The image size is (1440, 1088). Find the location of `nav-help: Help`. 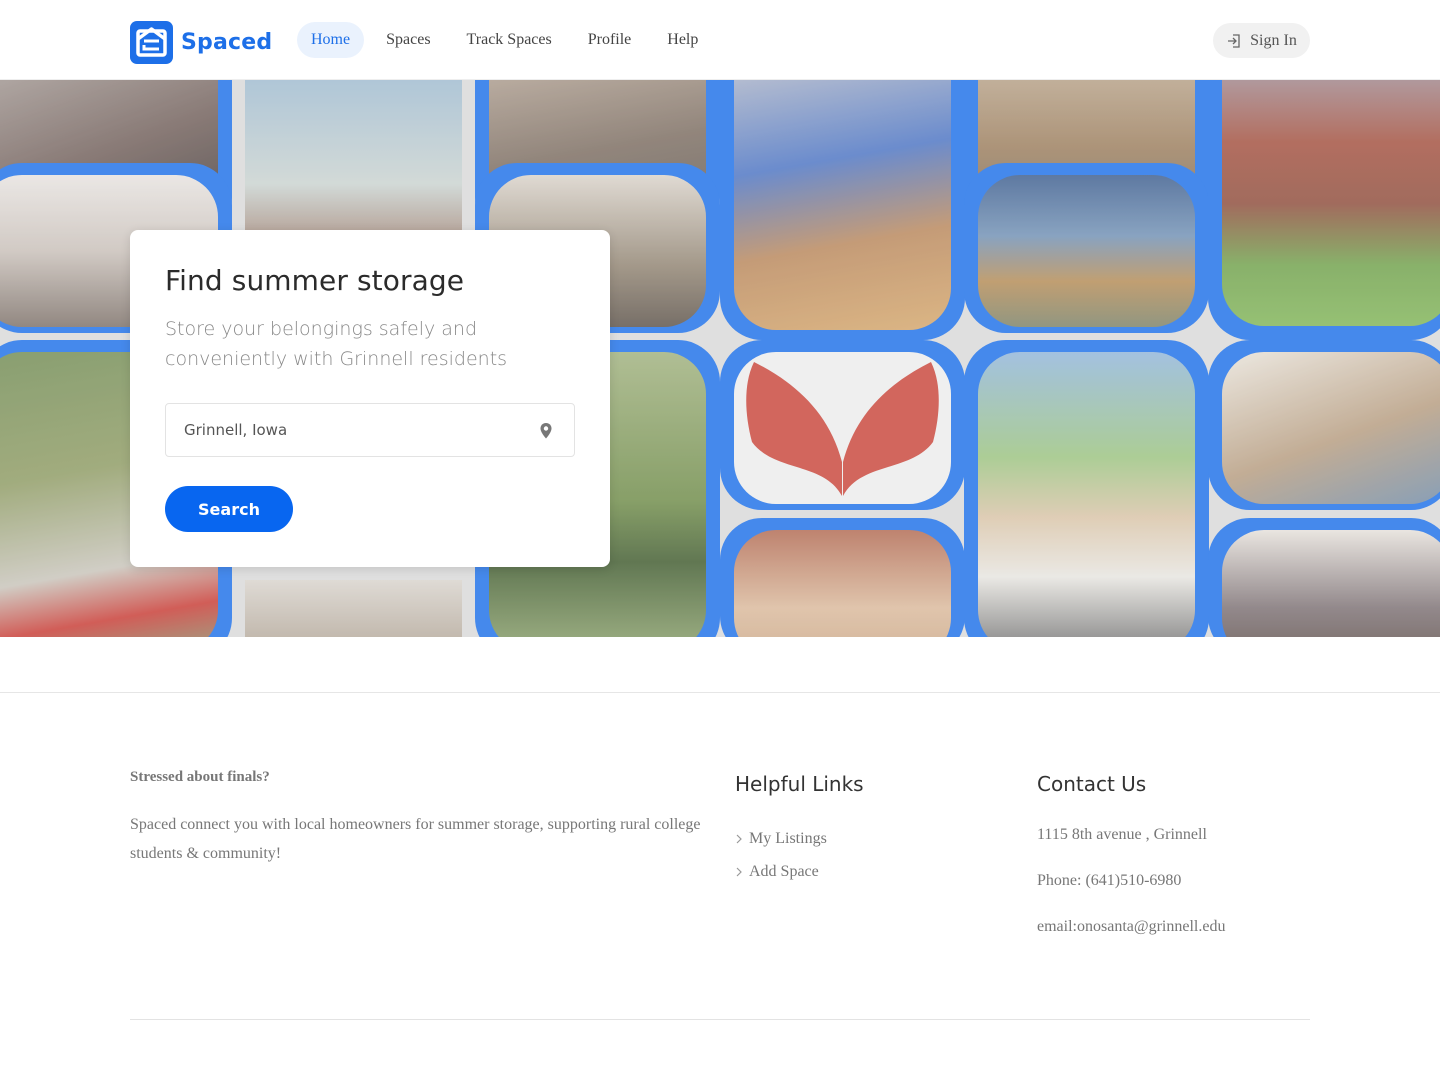

nav-help: Help is located at coordinates (682, 40).